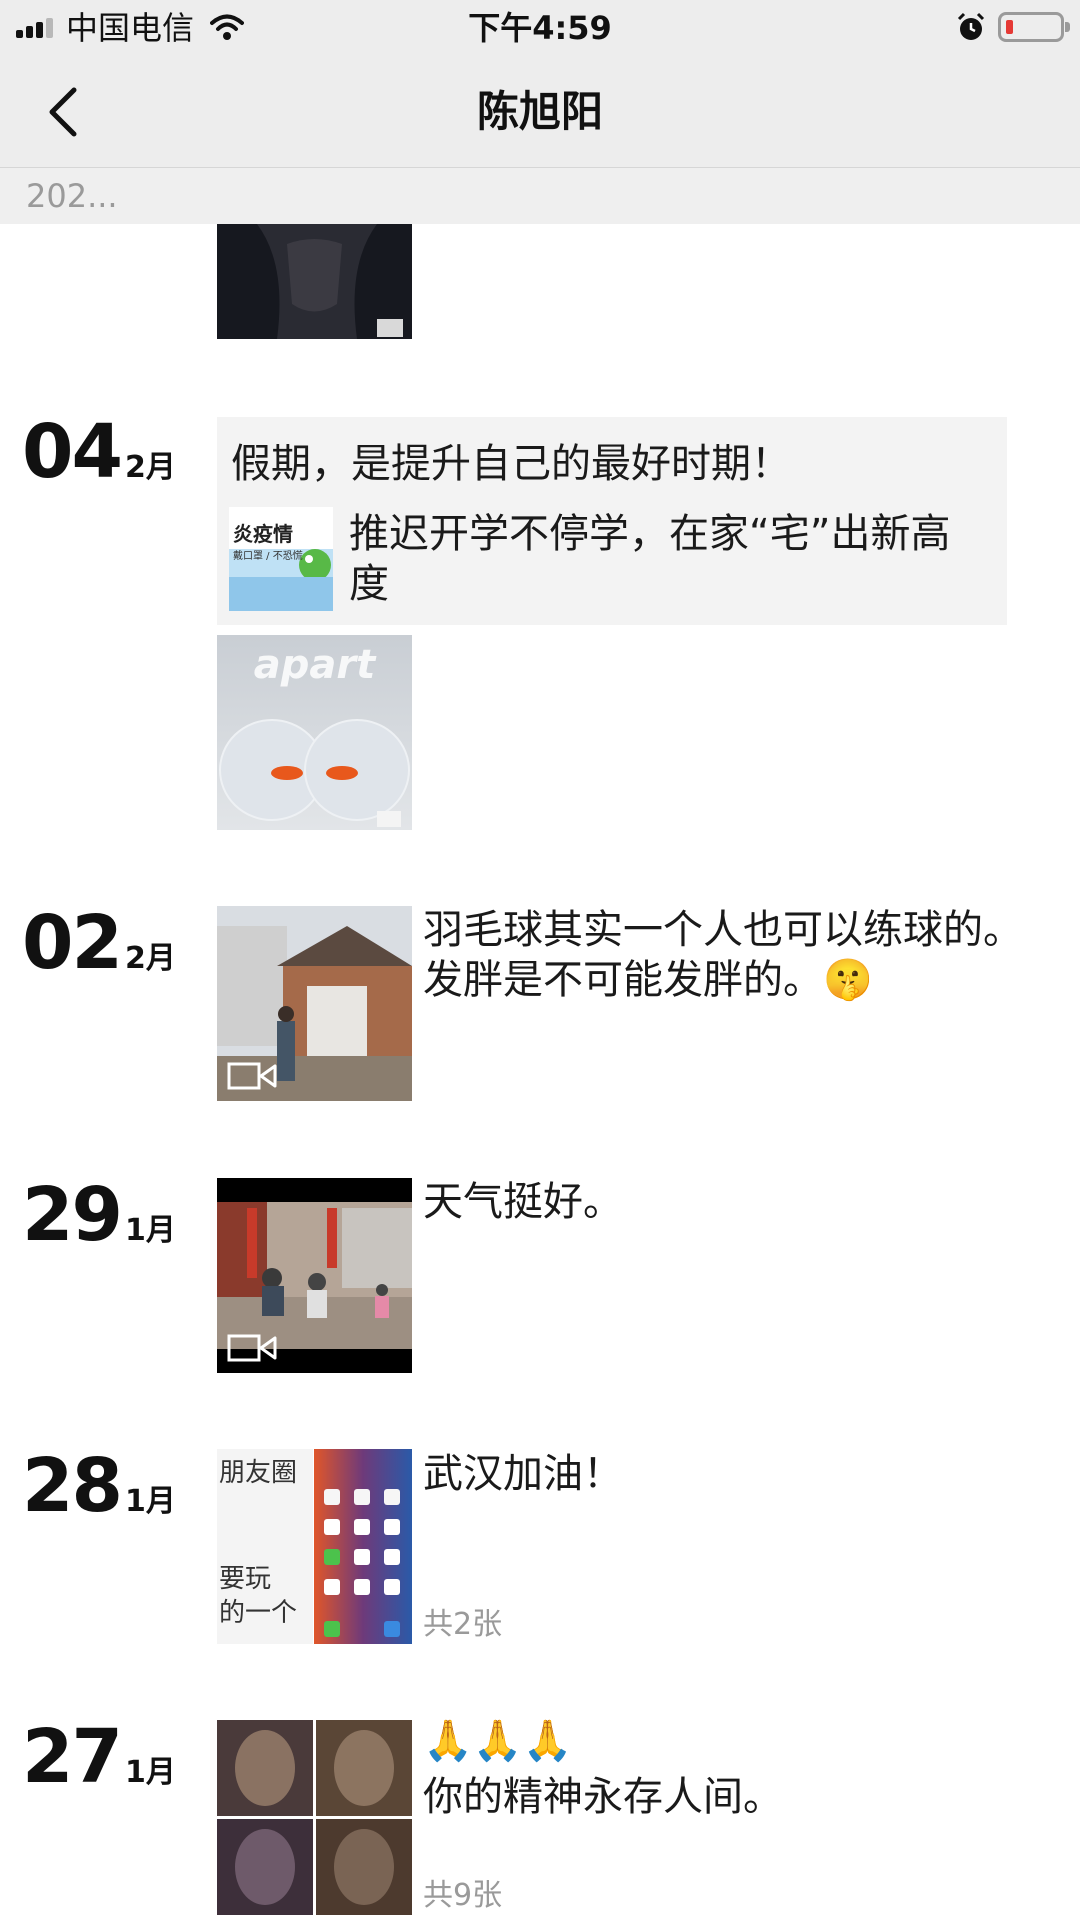  Describe the element at coordinates (245, 1579) in the screenshot. I see `image-caption-text: 要玩` at that location.